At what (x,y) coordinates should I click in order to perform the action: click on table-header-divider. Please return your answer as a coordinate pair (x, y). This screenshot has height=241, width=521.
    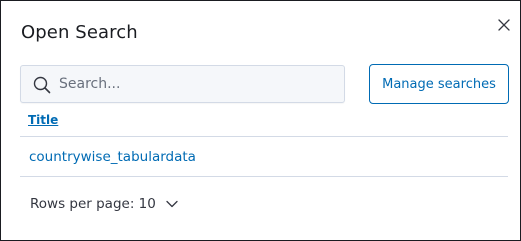
    Looking at the image, I should click on (264, 136).